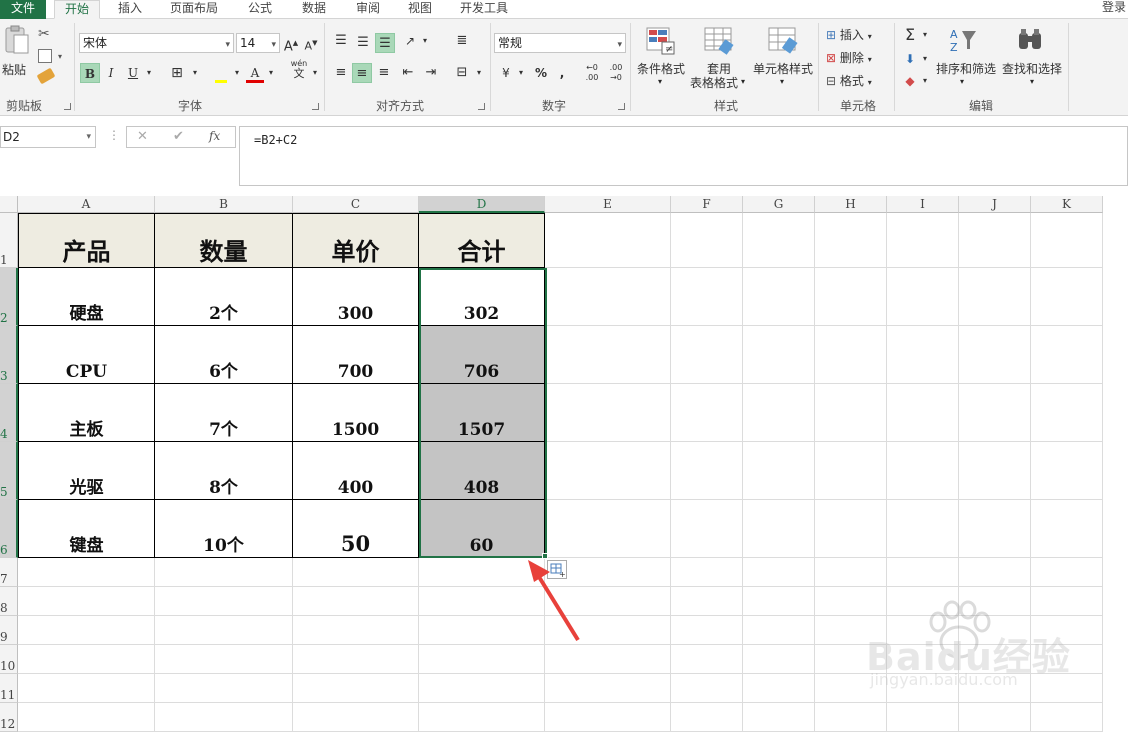 Image resolution: width=1128 pixels, height=732 pixels. Describe the element at coordinates (48, 137) in the screenshot. I see `name-box: D2 ▾` at that location.